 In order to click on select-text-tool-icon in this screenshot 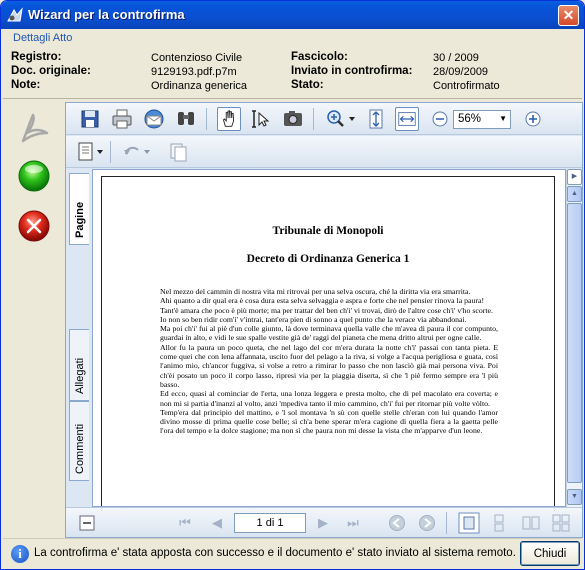, I will do `click(261, 119)`.